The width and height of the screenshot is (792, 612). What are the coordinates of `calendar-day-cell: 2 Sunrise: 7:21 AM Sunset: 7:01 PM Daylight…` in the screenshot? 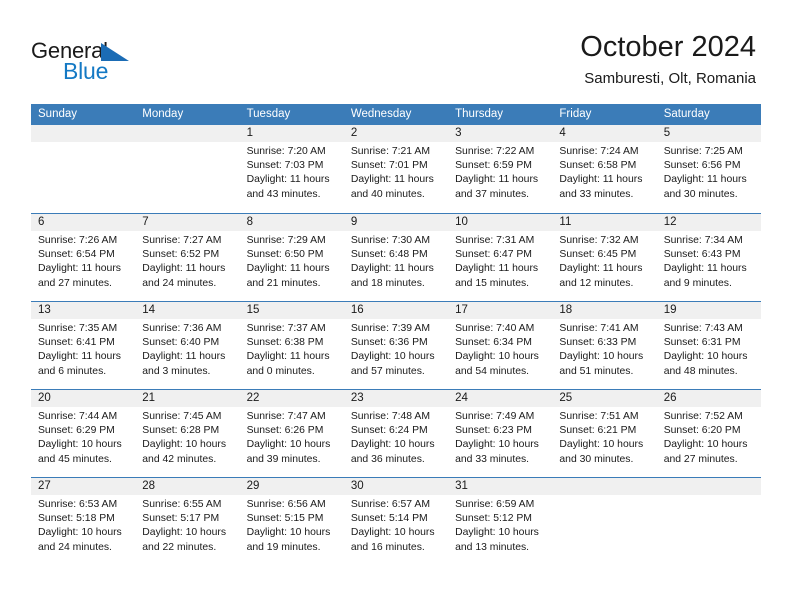 It's located at (396, 169).